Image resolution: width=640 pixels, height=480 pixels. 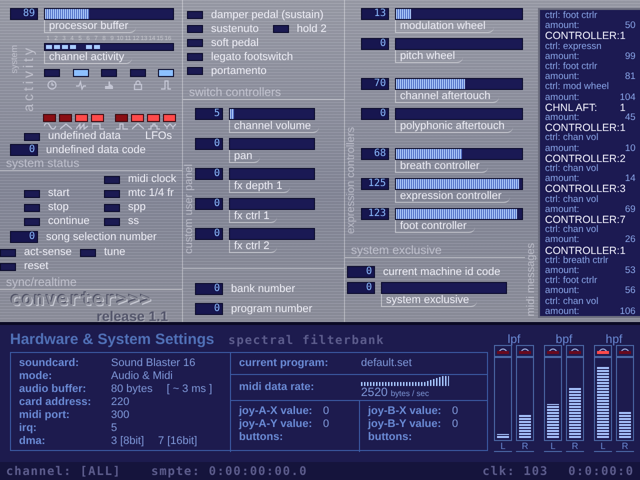 I want to click on panel-title: Hardware & System Settings, so click(x=112, y=339).